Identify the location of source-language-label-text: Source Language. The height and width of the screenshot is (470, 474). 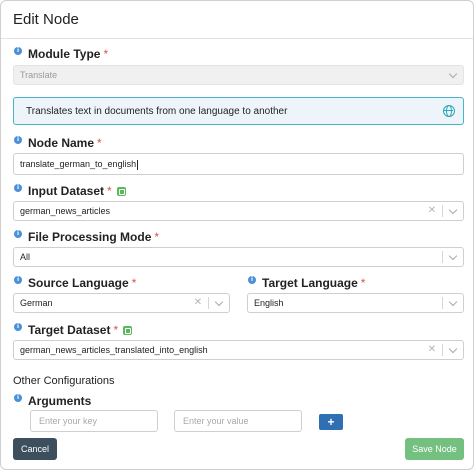
(78, 283).